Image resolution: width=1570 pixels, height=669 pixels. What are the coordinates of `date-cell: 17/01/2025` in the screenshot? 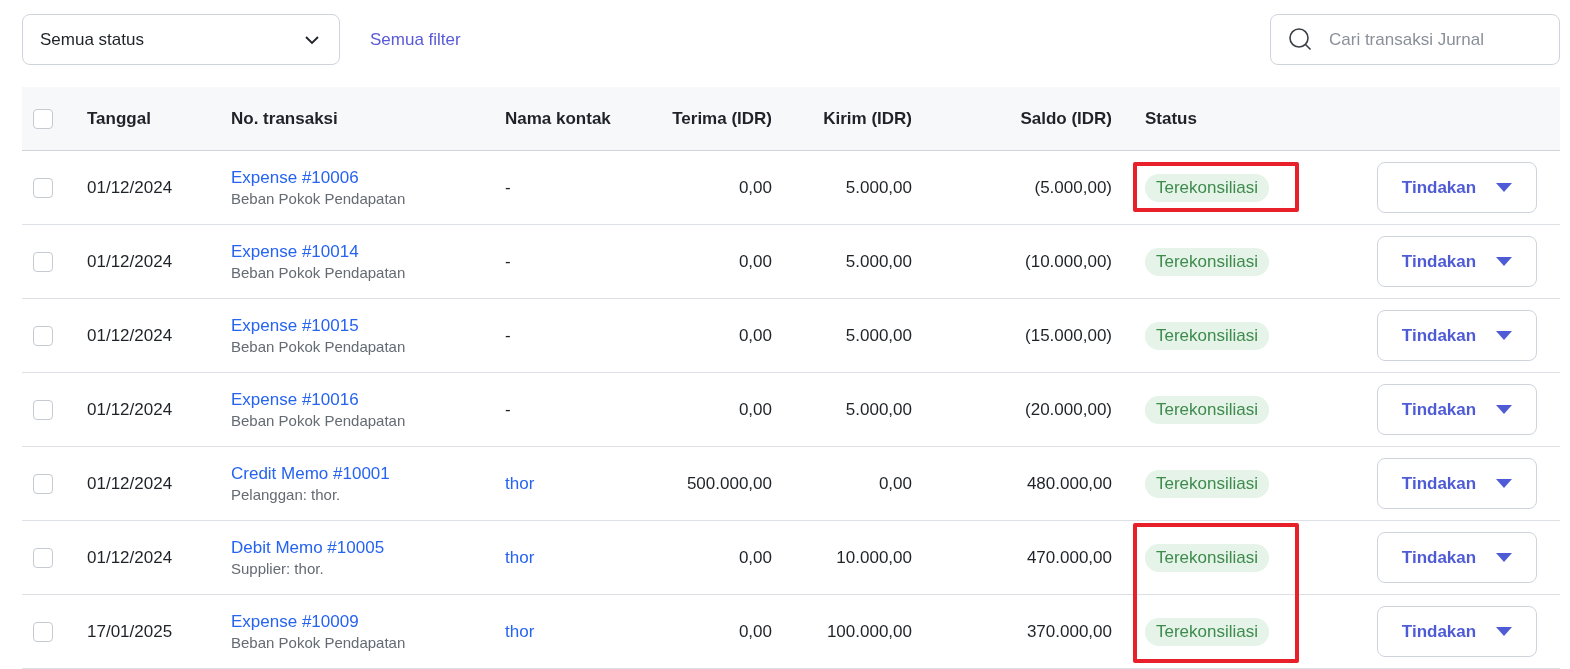 It's located at (130, 631).